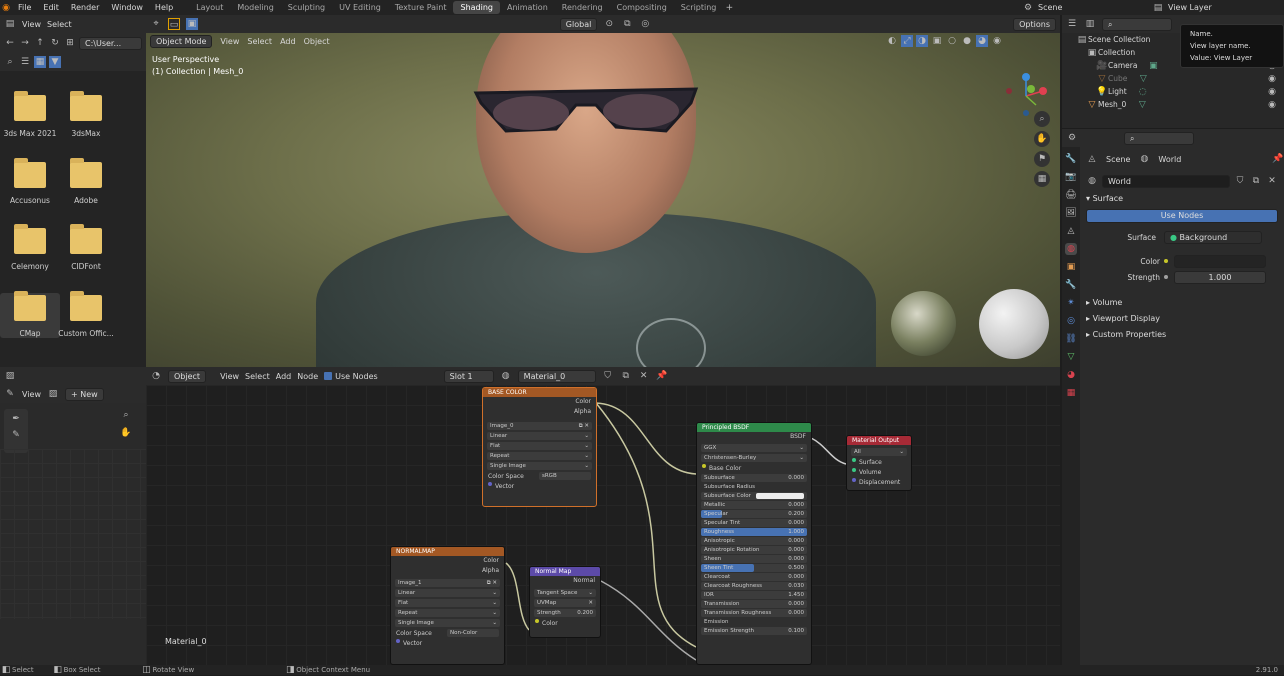  Describe the element at coordinates (754, 577) in the screenshot. I see `bsdf-input-row: Clearcoat 0.000` at that location.